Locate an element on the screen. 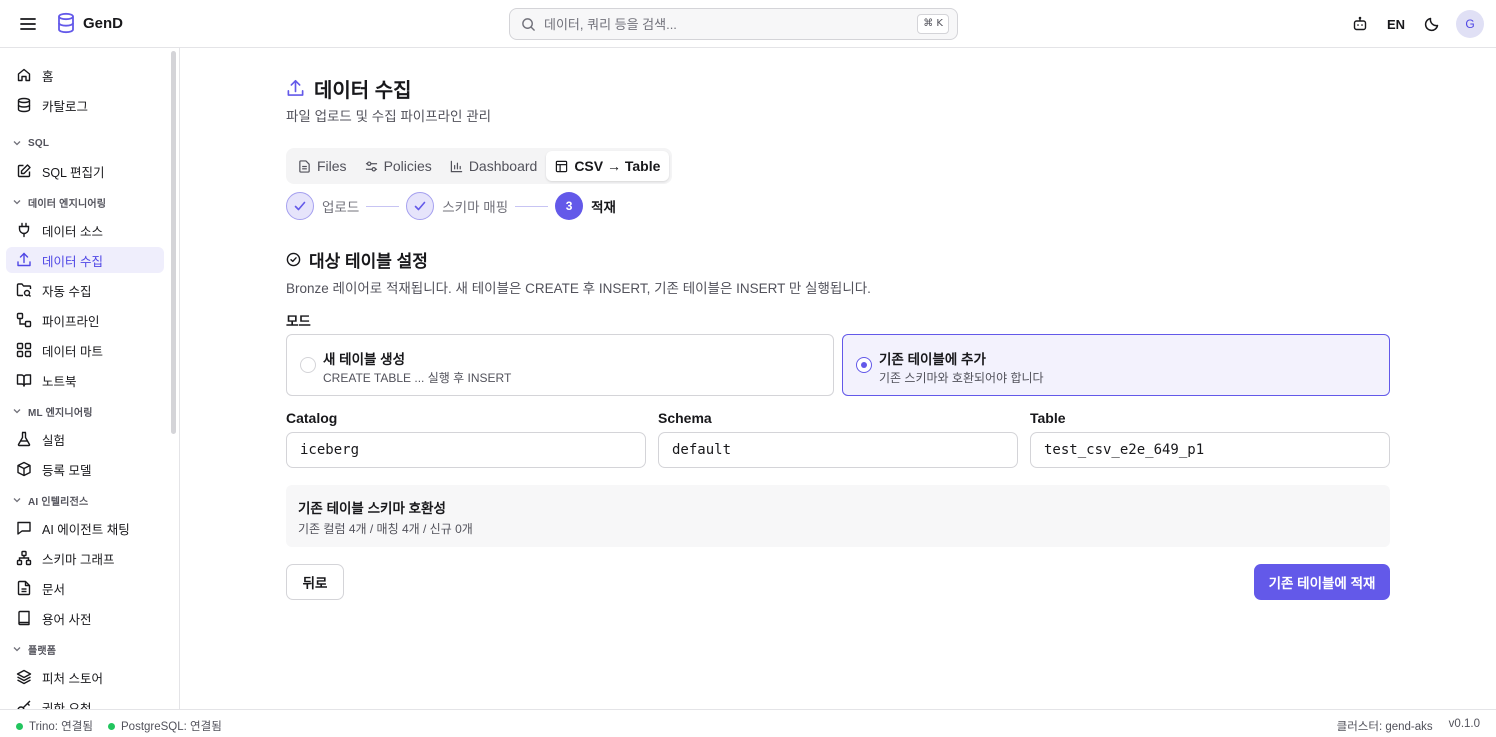 Image resolution: width=1496 pixels, height=737 pixels. section-label: 플랫폼 is located at coordinates (42, 651).